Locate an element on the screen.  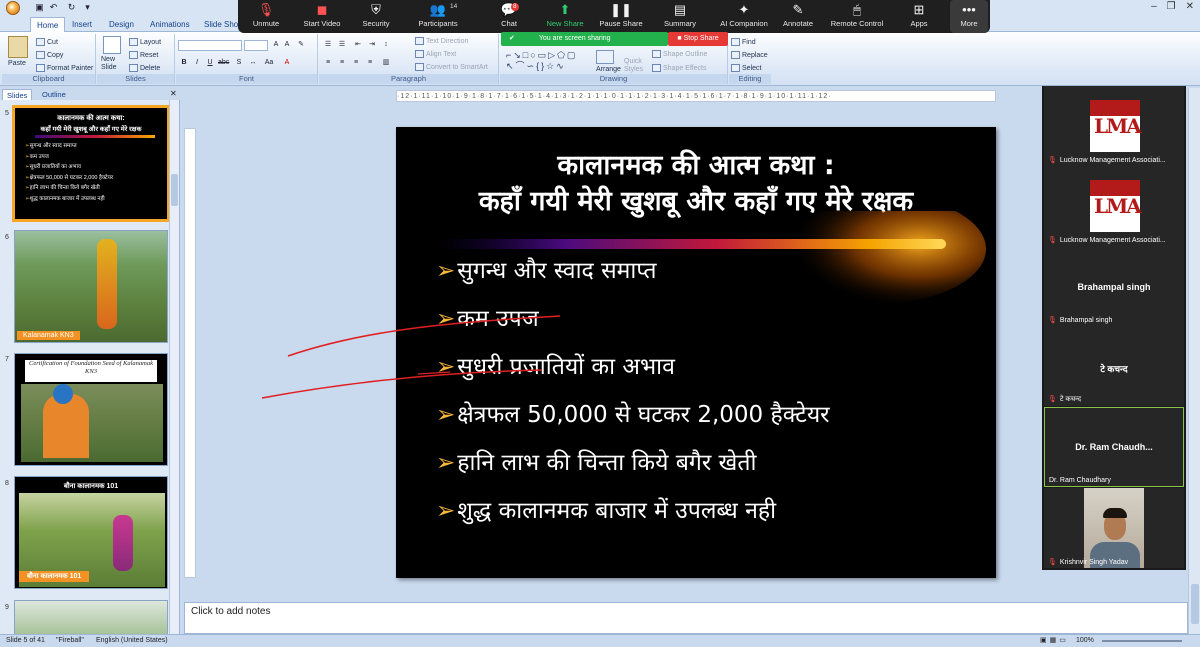
align-text-button: Align Text is located at coordinates (435, 54).